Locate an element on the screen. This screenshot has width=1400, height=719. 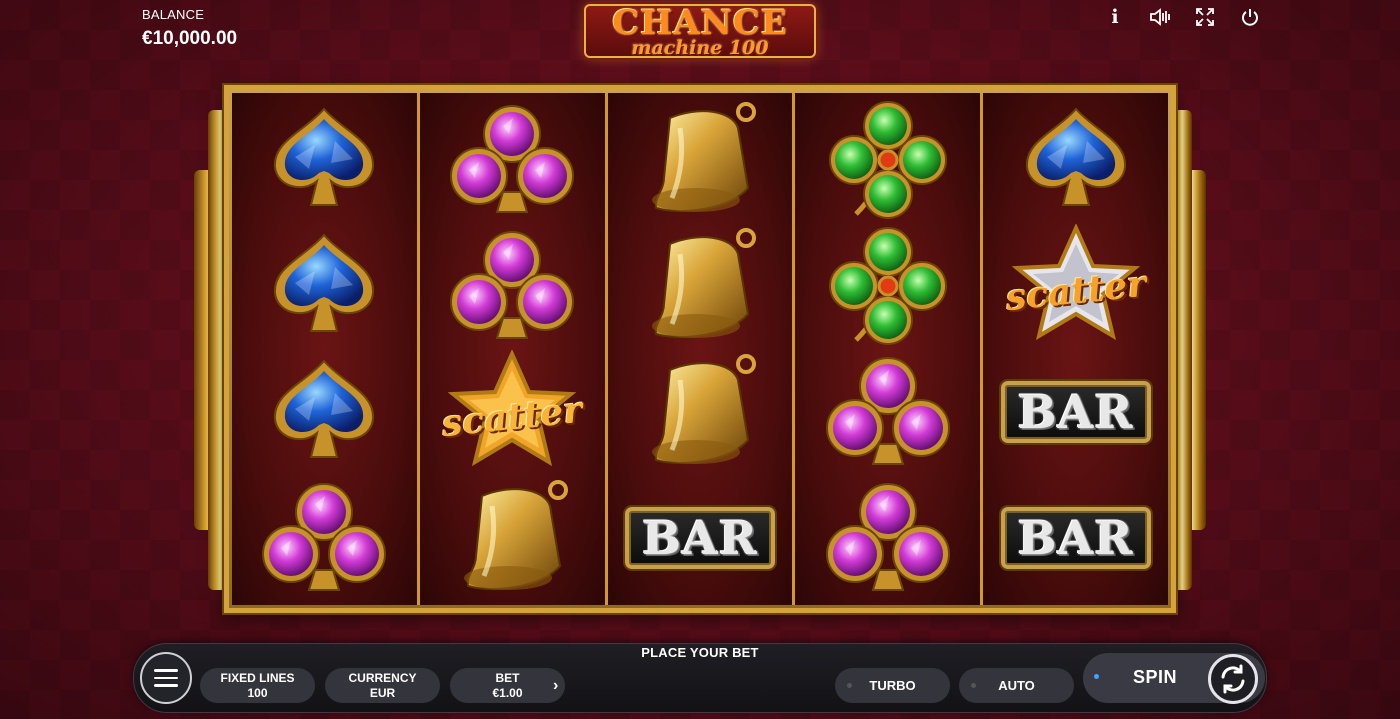
fixed-lines-label: FIXED LINES is located at coordinates (257, 677).